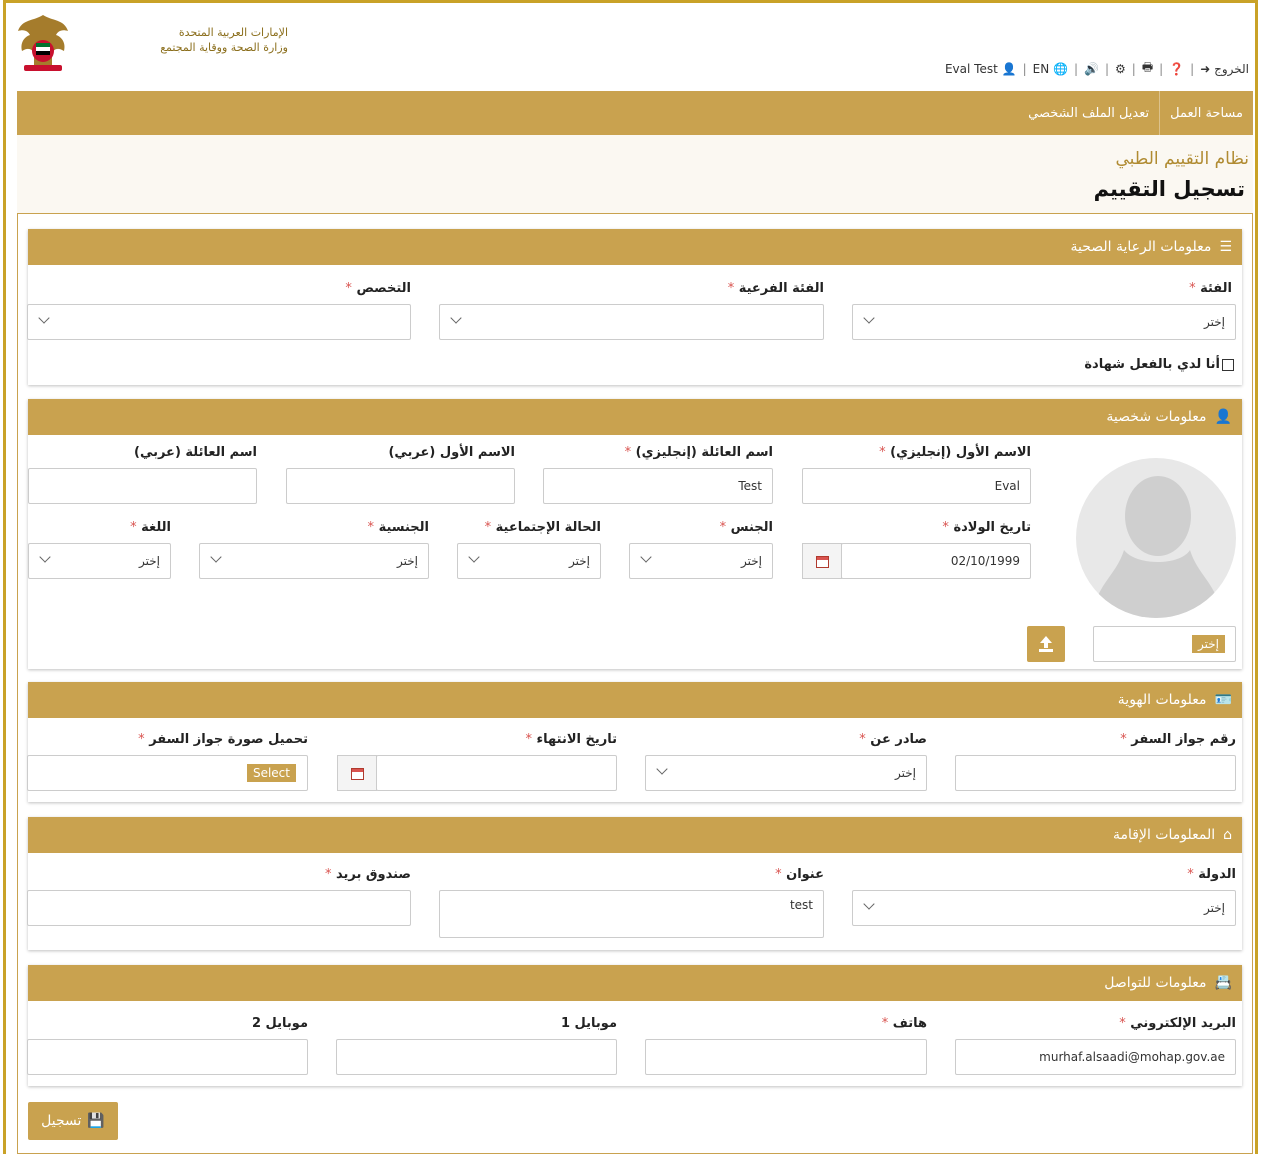  What do you see at coordinates (701, 561) in the screenshot?
I see `gender-select: إختر` at bounding box center [701, 561].